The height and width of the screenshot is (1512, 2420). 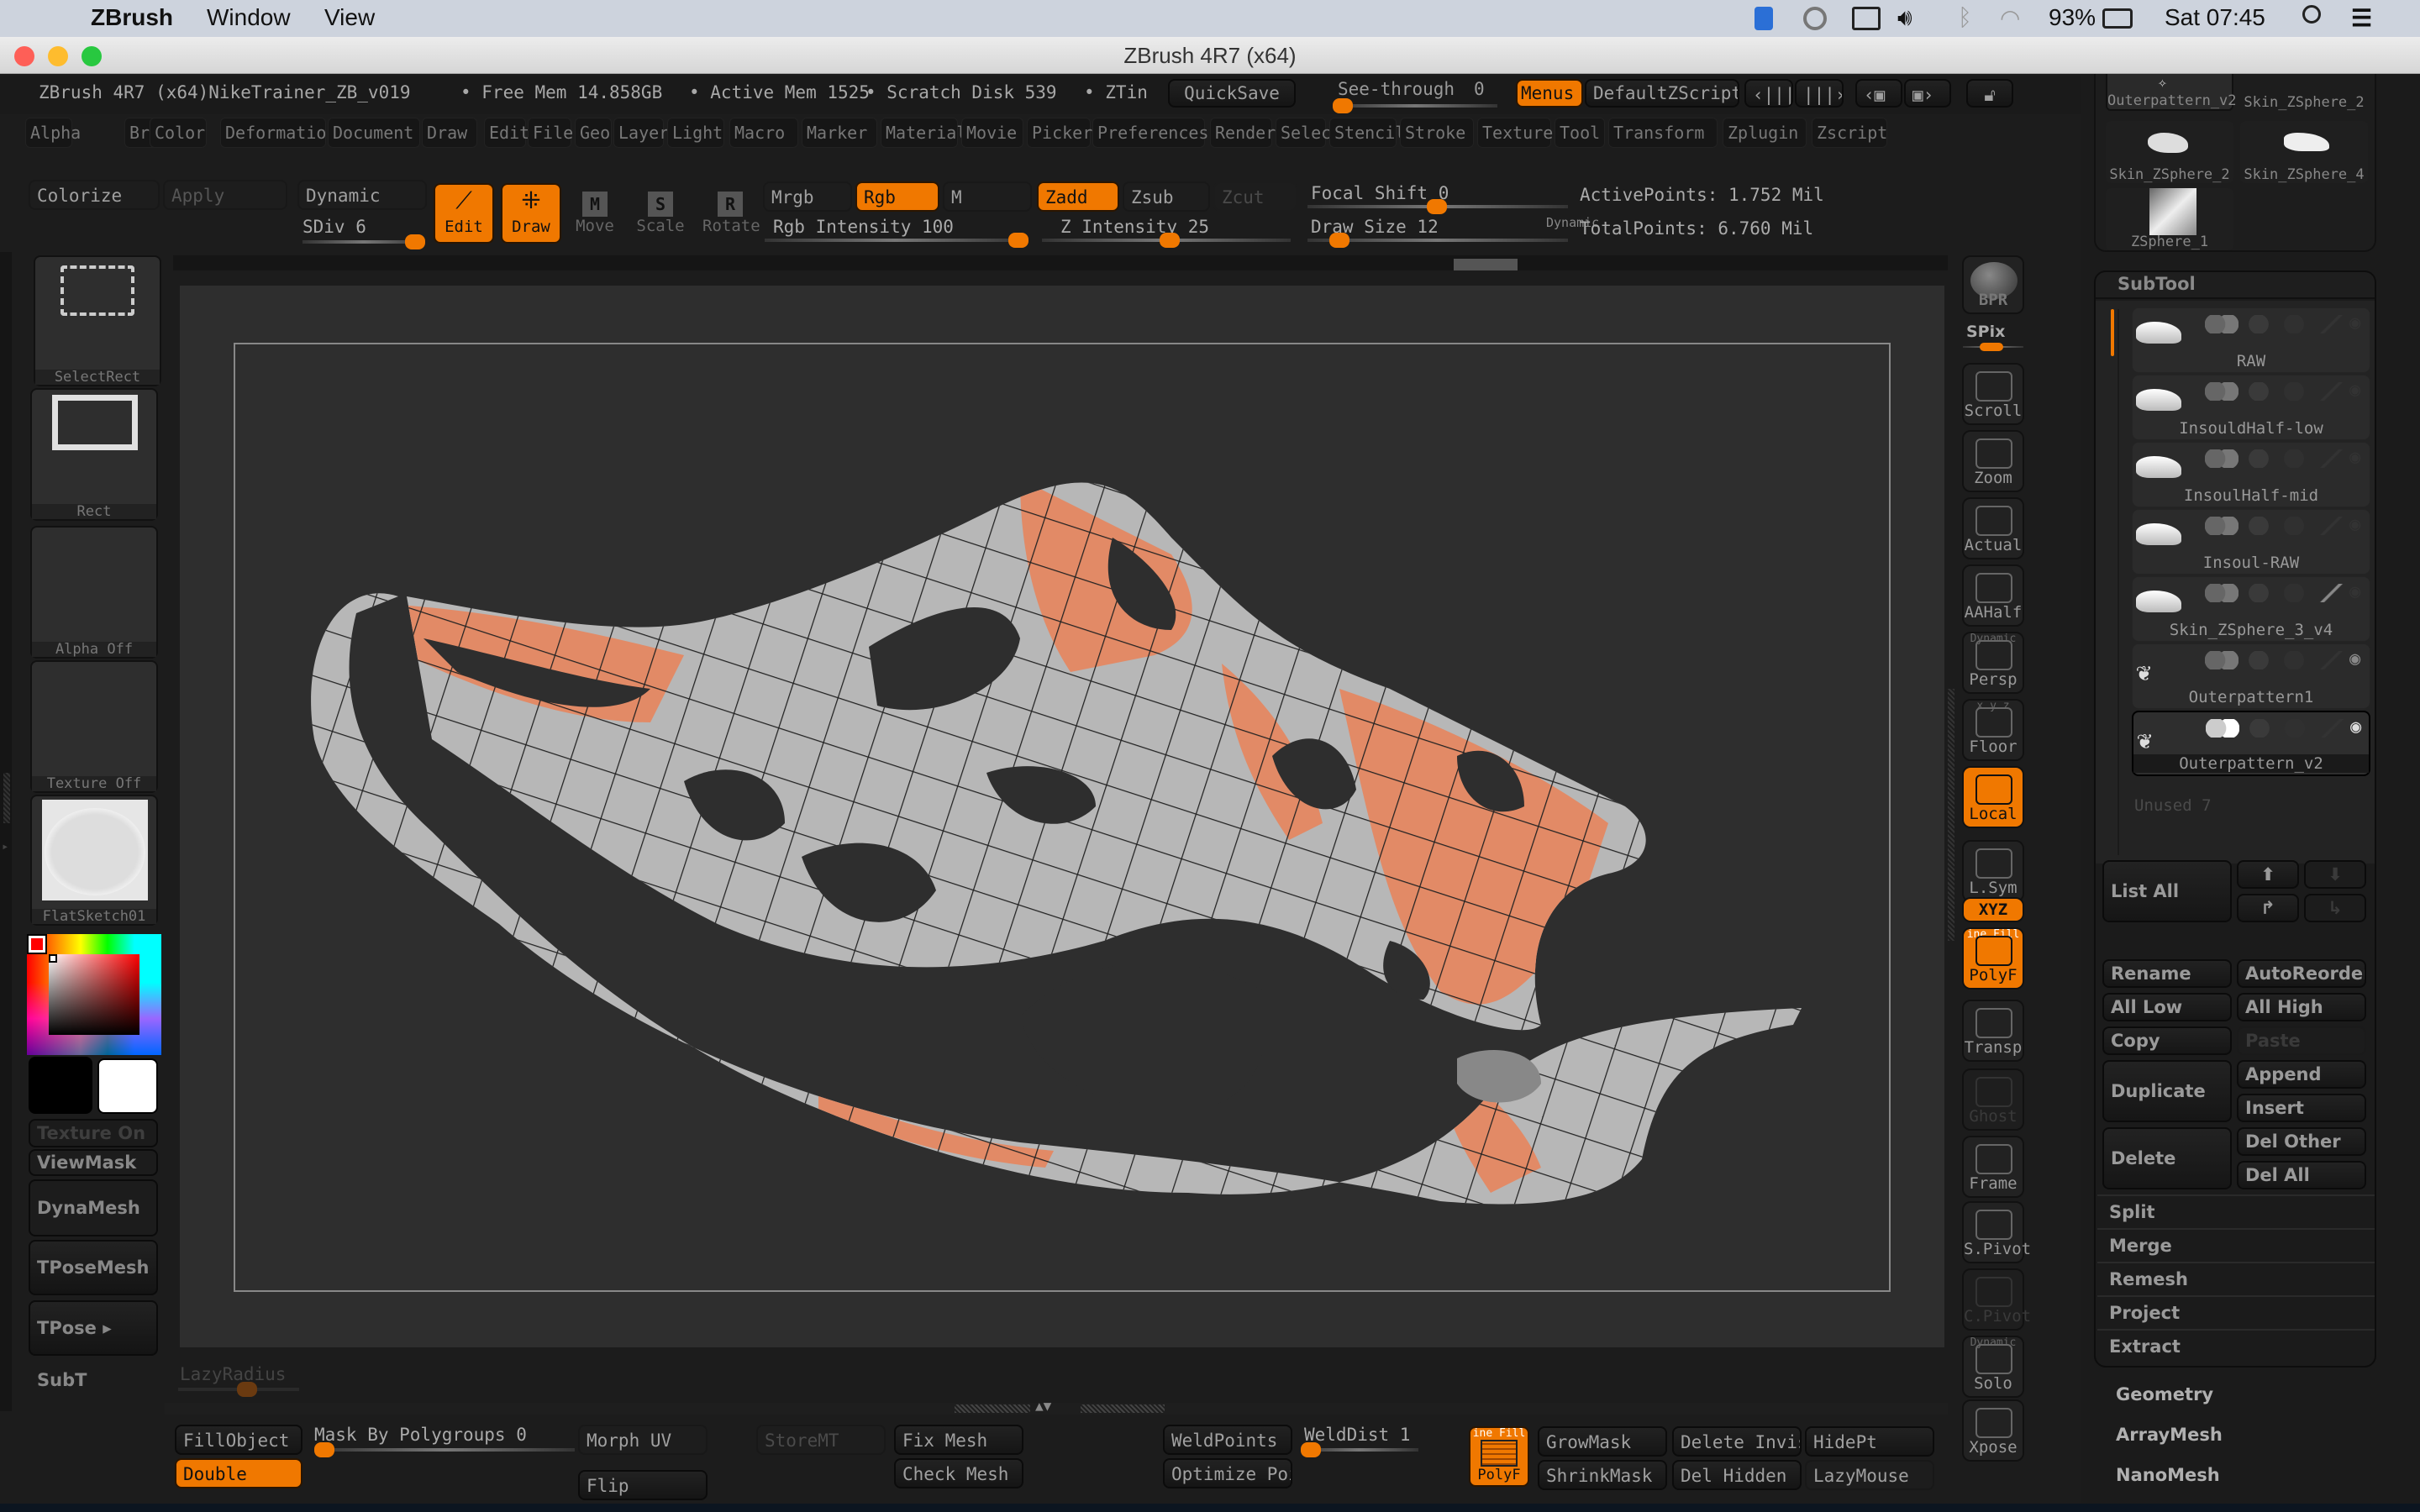 What do you see at coordinates (840, 133) in the screenshot?
I see `menu-marker: Marker` at bounding box center [840, 133].